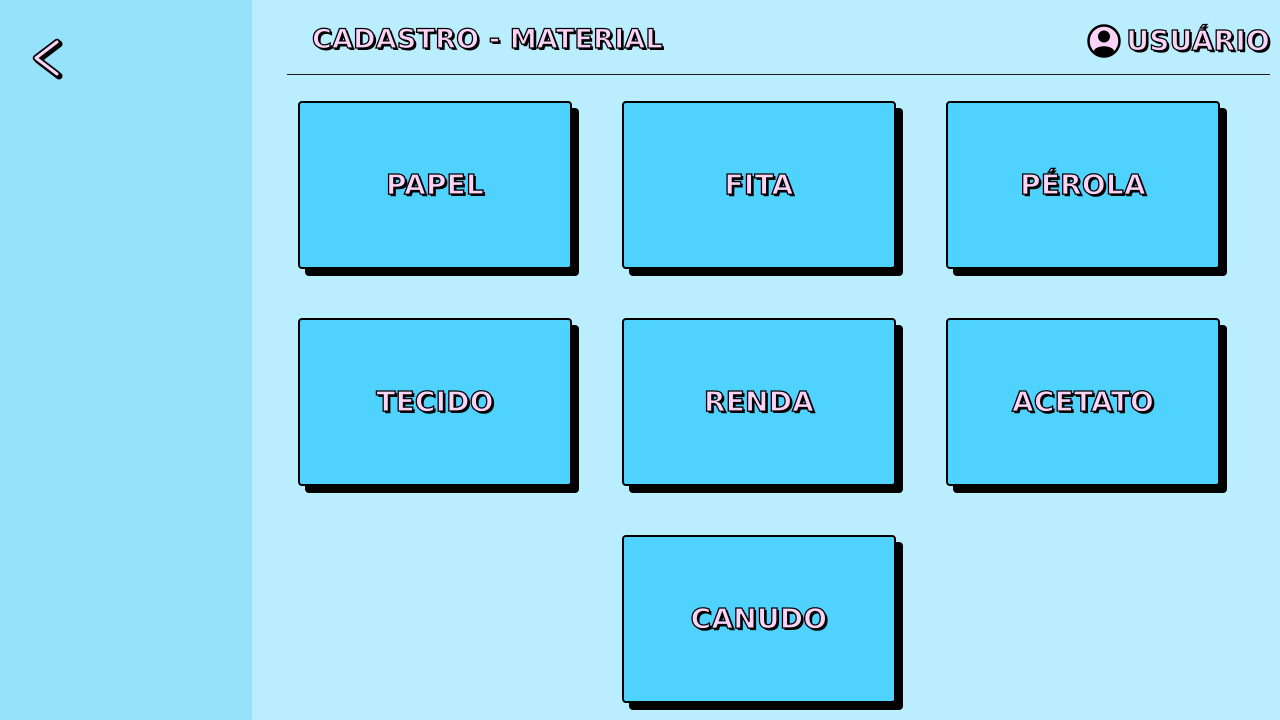  I want to click on material-card-perola: PÉROLA, so click(1083, 185).